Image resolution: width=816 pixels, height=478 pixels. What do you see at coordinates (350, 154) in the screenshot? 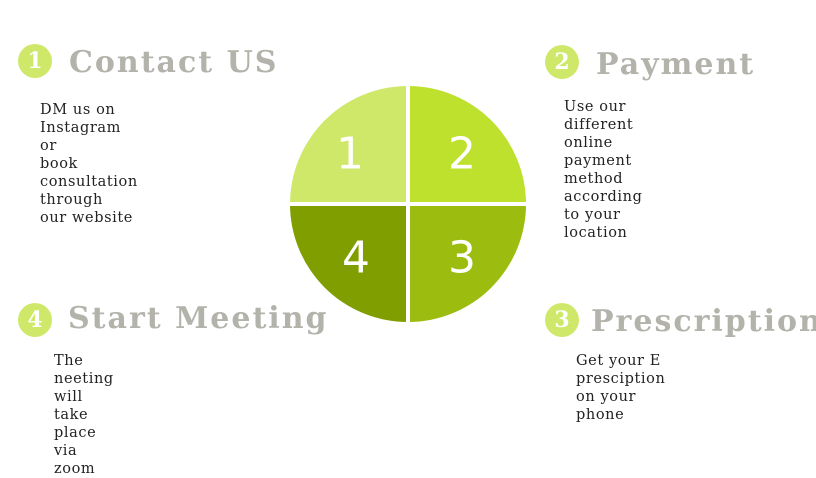
I see `wheel-segment-1-label: 1` at bounding box center [350, 154].